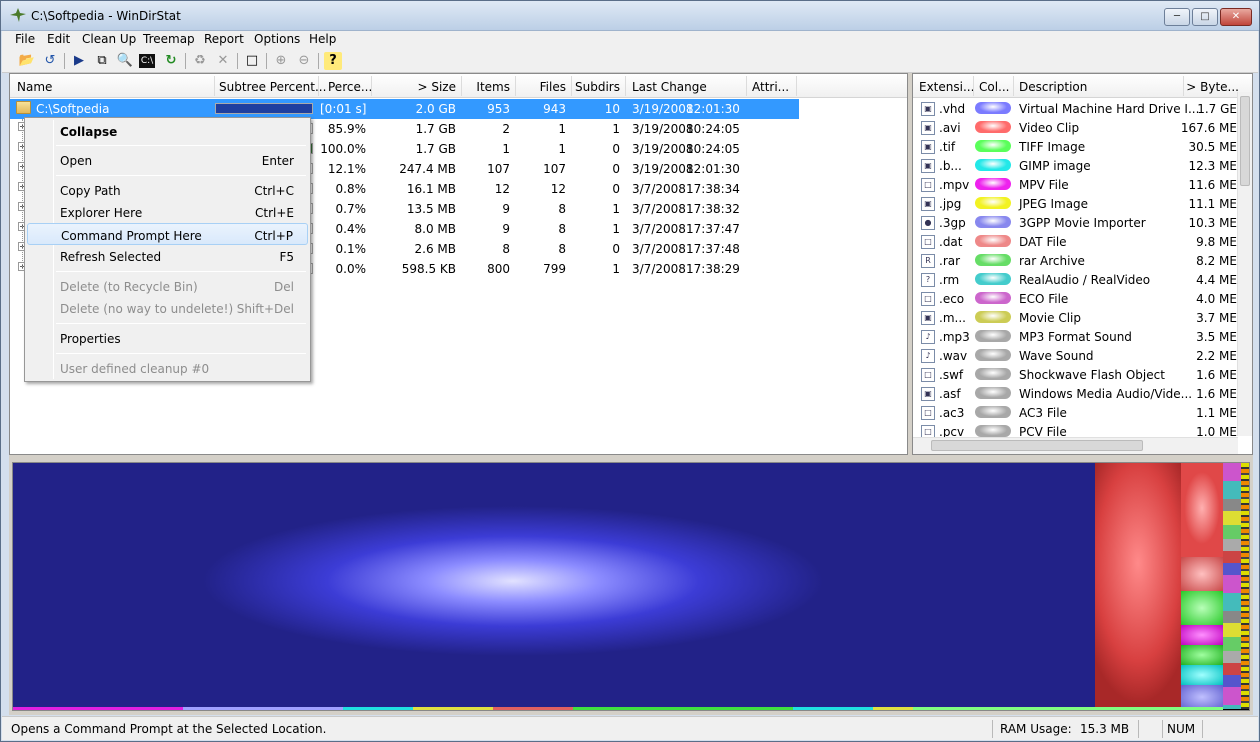  I want to click on extension-row: ▣ .tif TIFF Image 30.5 ME, so click(1075, 147).